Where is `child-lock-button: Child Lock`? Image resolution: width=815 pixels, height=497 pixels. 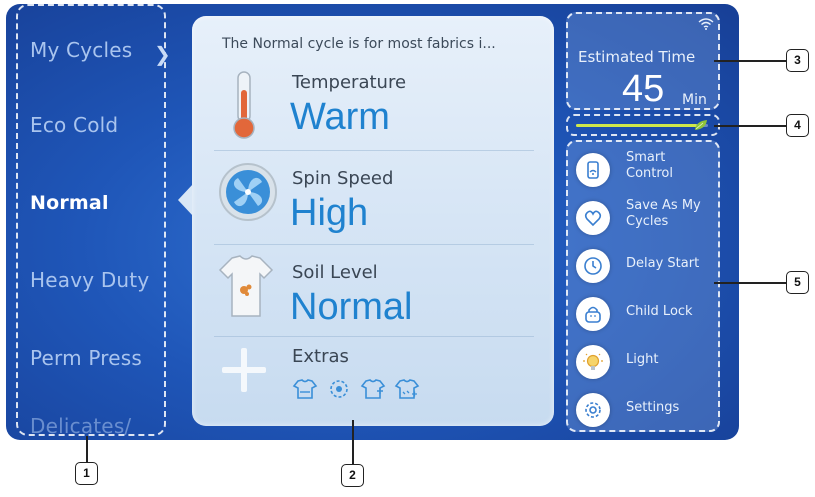 child-lock-button: Child Lock is located at coordinates (646, 314).